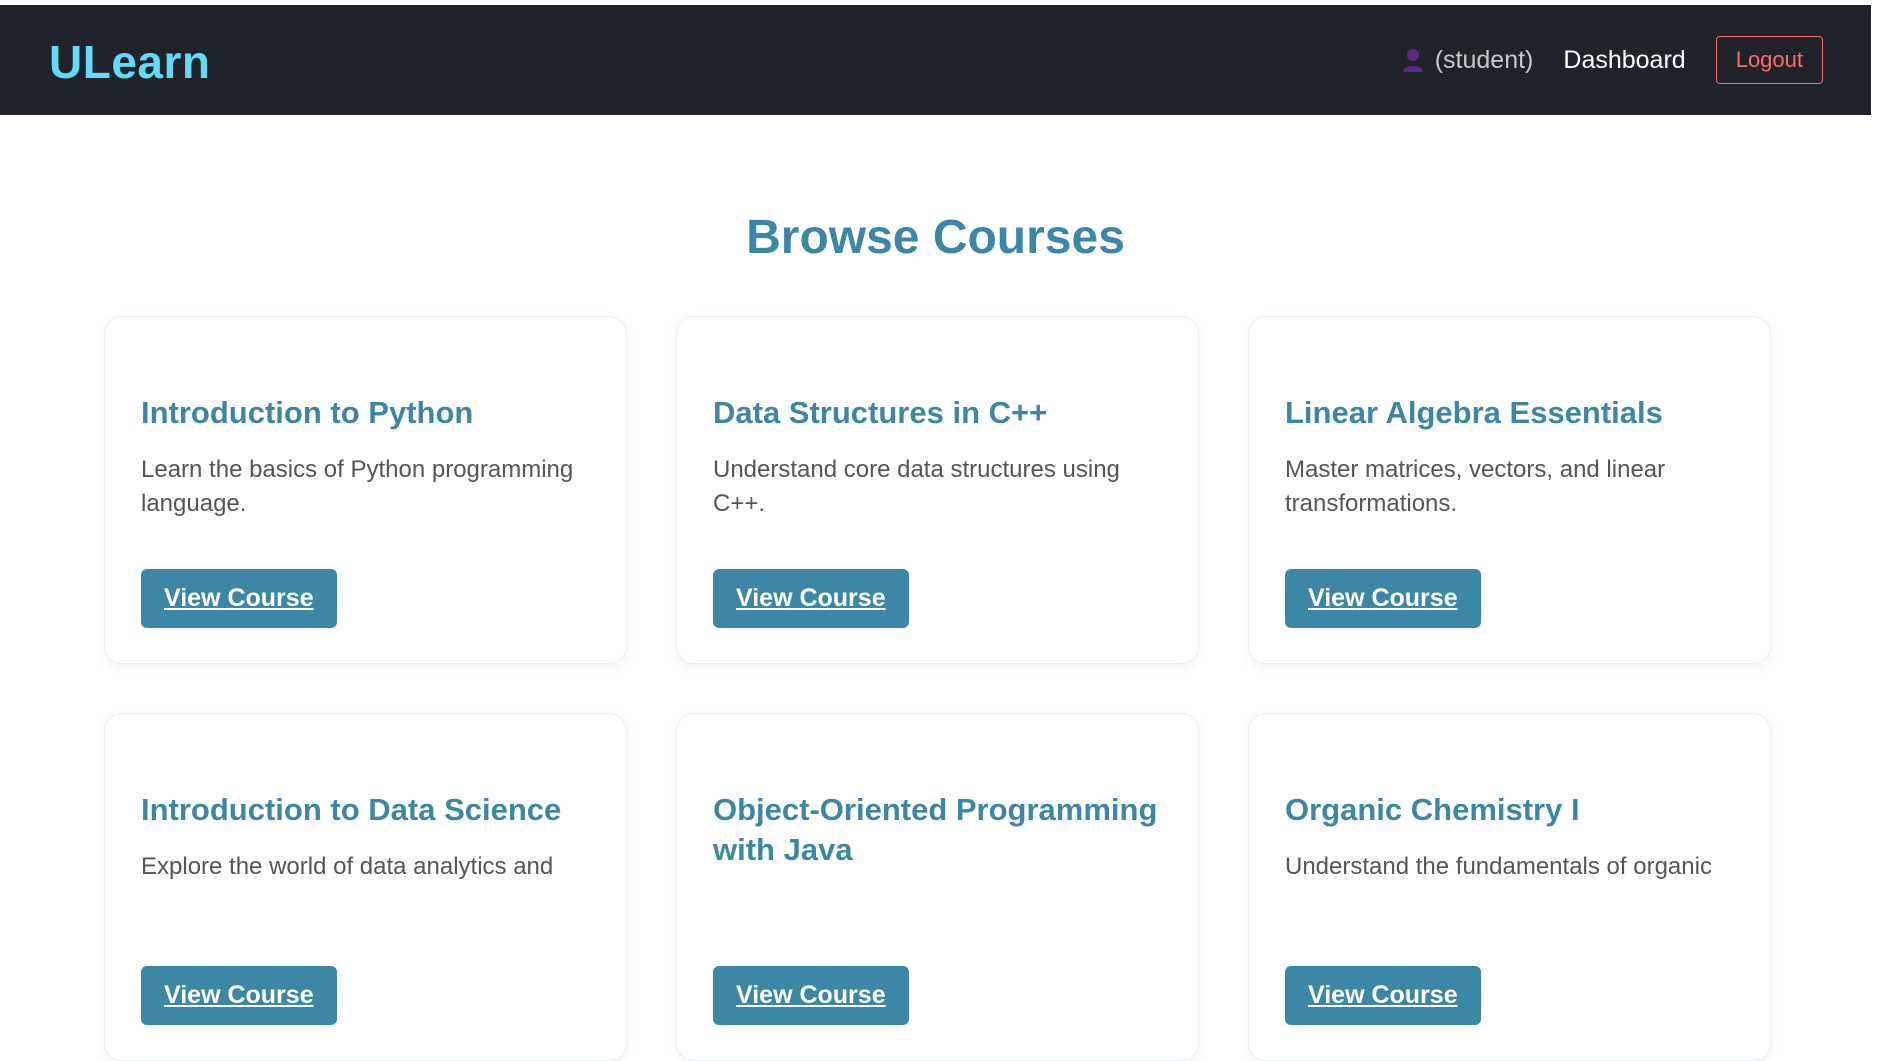 The image size is (1883, 1061). I want to click on nav-right: (student) Dashboard Logout, so click(1612, 60).